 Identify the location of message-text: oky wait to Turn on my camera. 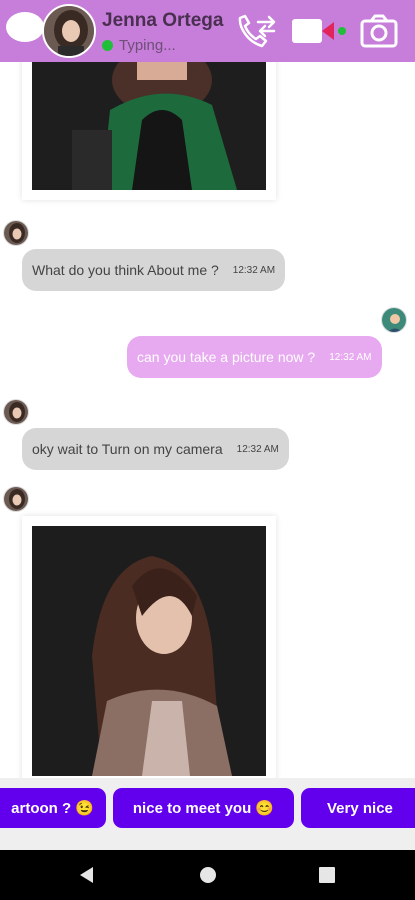
(127, 449).